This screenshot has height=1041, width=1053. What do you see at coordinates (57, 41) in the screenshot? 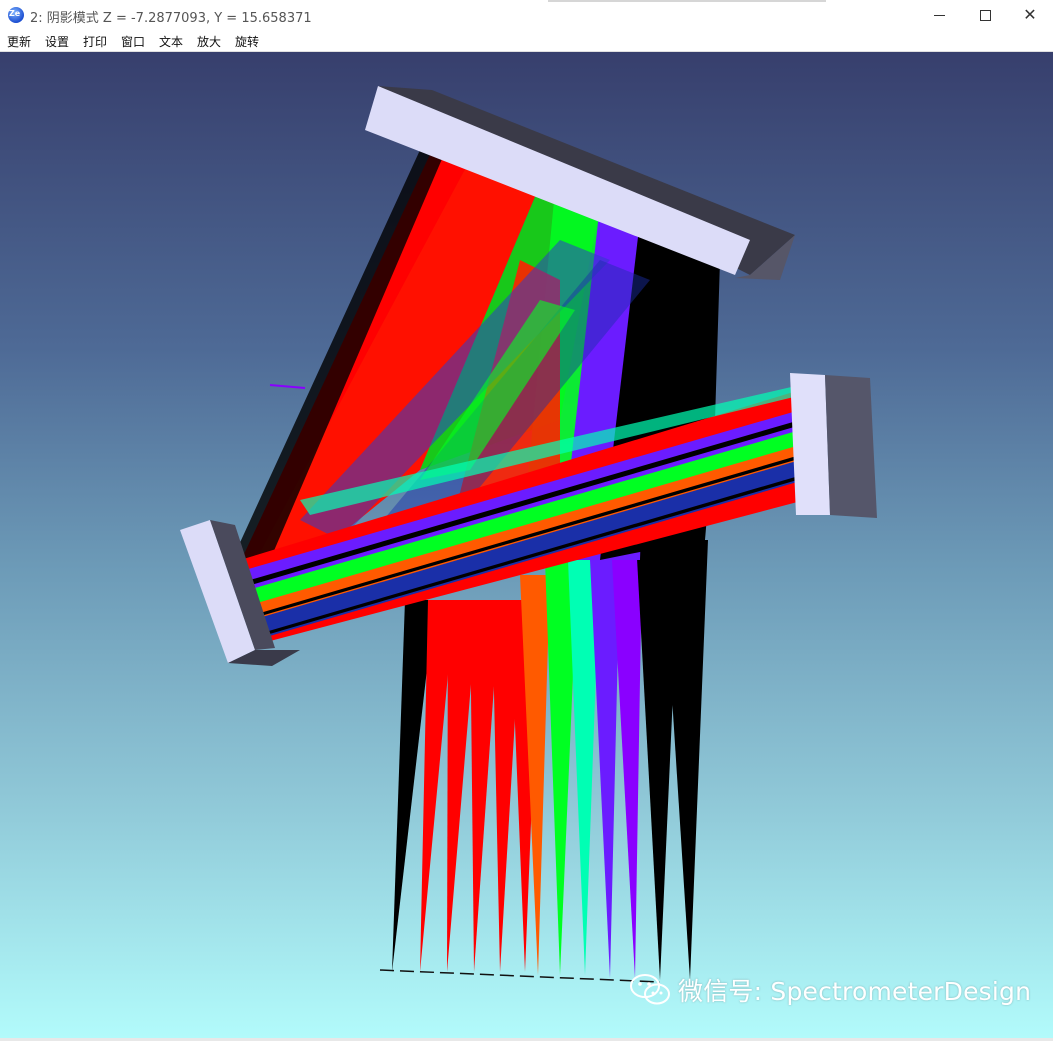
I see `menu-settings: 设置` at bounding box center [57, 41].